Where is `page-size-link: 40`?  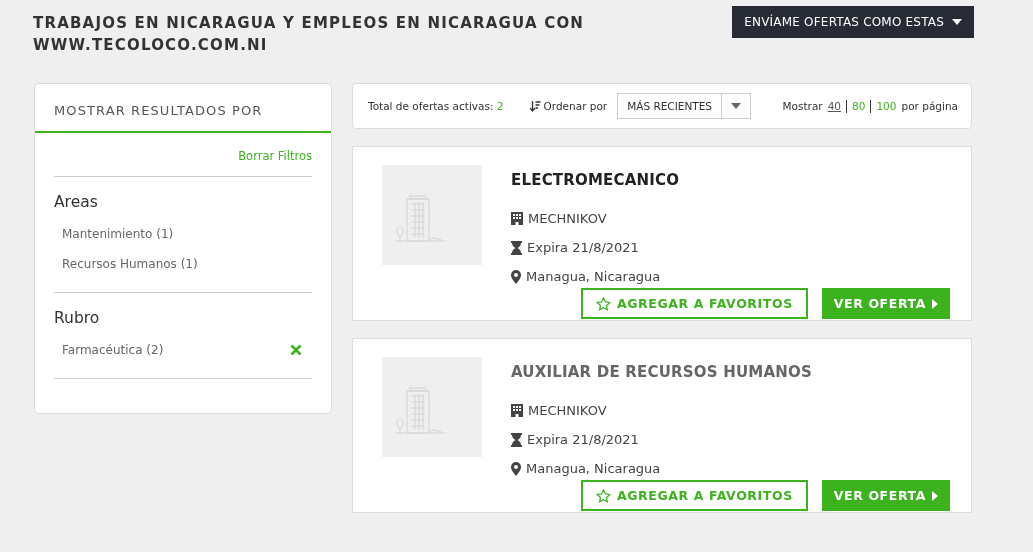 page-size-link: 40 is located at coordinates (834, 106).